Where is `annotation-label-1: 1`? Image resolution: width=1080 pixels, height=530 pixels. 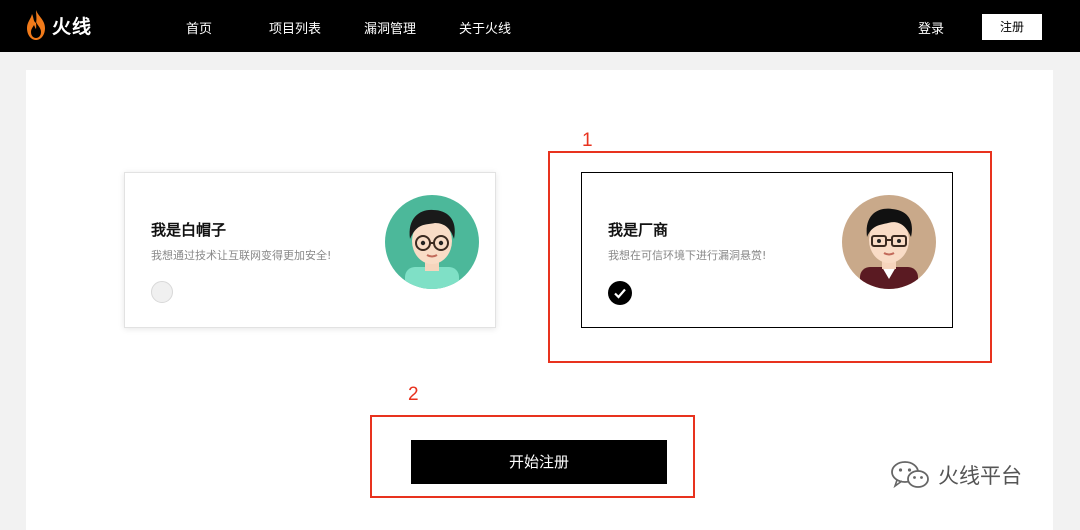
annotation-label-1: 1 is located at coordinates (587, 140).